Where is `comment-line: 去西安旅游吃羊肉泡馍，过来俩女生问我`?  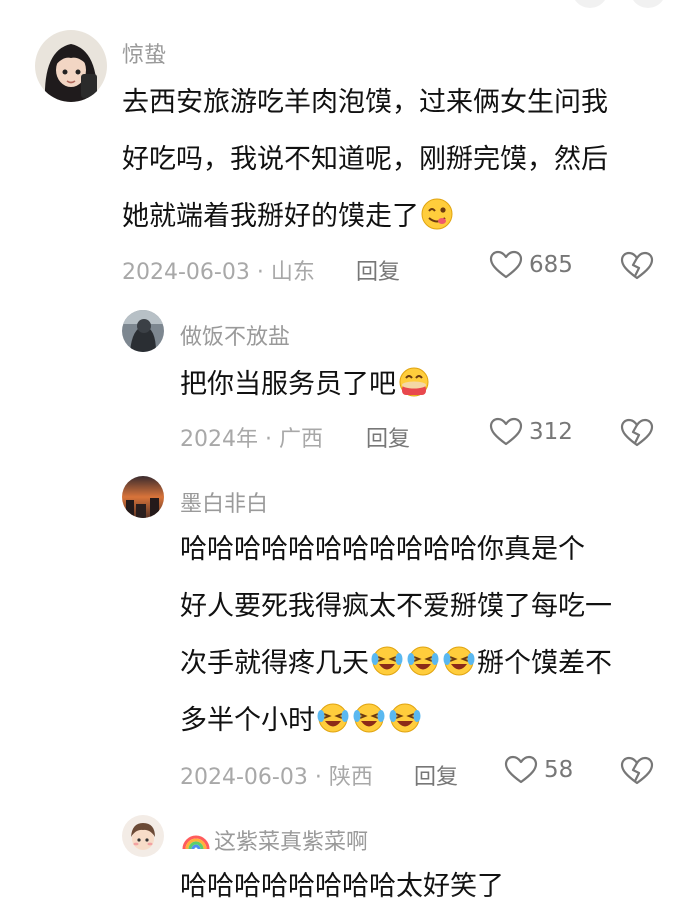 comment-line: 去西安旅游吃羊肉泡馍，过来俩女生问我 is located at coordinates (365, 102).